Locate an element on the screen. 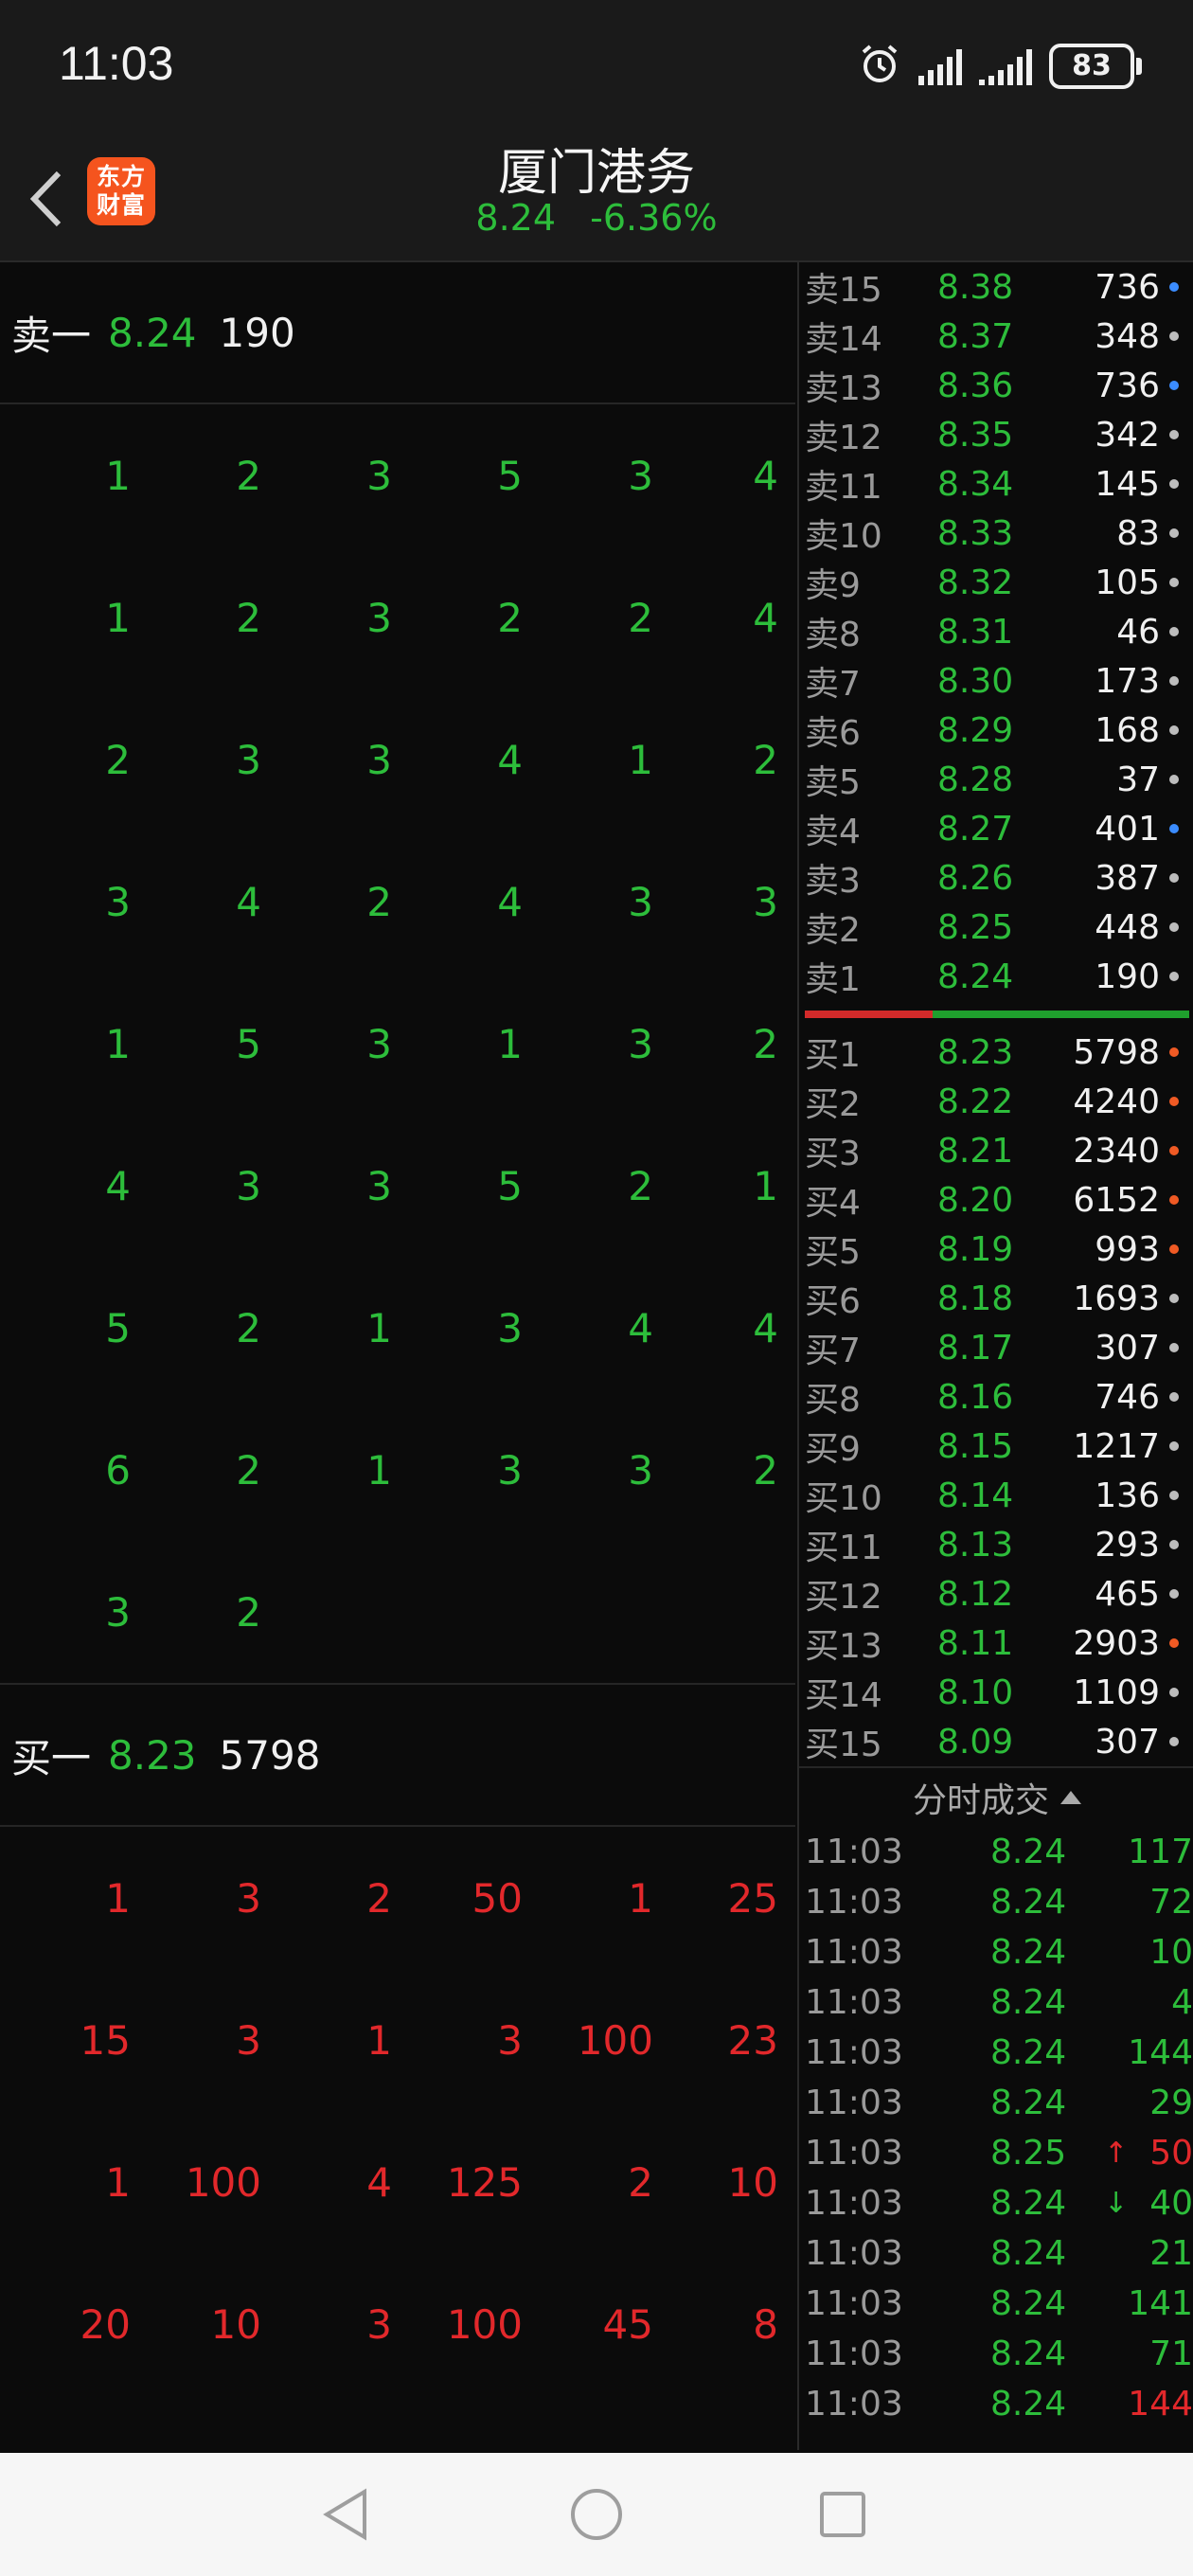 This screenshot has height=2576, width=1193. bid-level-row: 买12 8.12 465 is located at coordinates (996, 1594).